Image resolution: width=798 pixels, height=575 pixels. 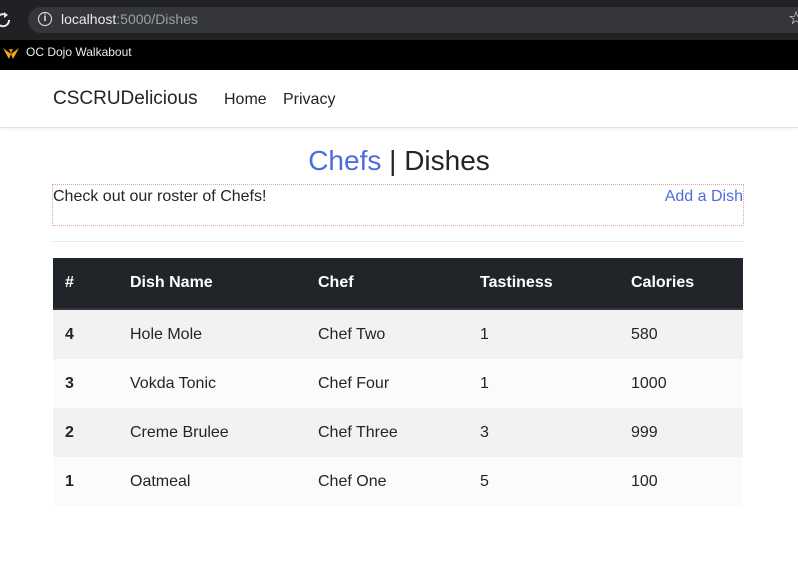 I want to click on cell-calories: 580, so click(x=681, y=334).